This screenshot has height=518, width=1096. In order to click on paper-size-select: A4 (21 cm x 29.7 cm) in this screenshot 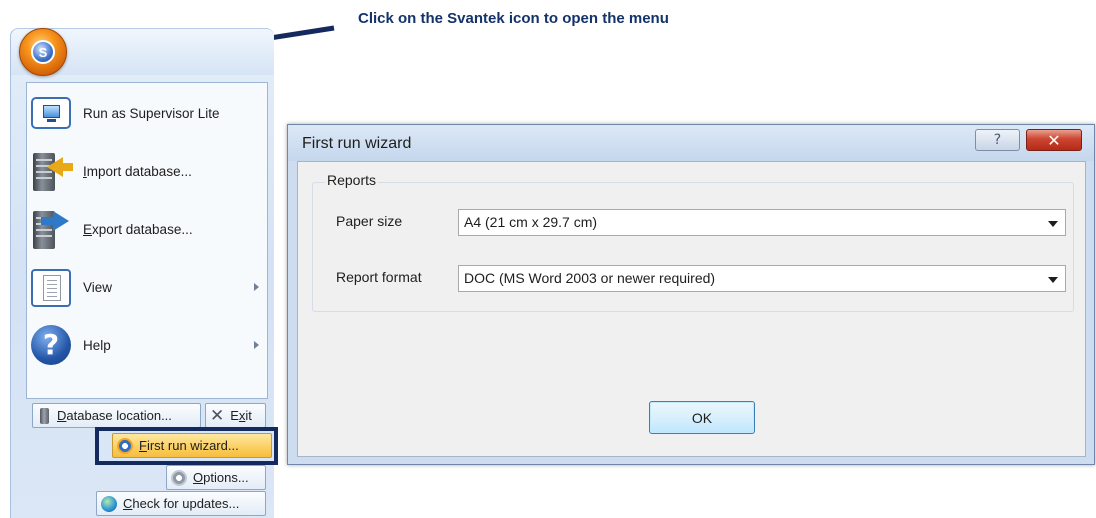, I will do `click(762, 222)`.